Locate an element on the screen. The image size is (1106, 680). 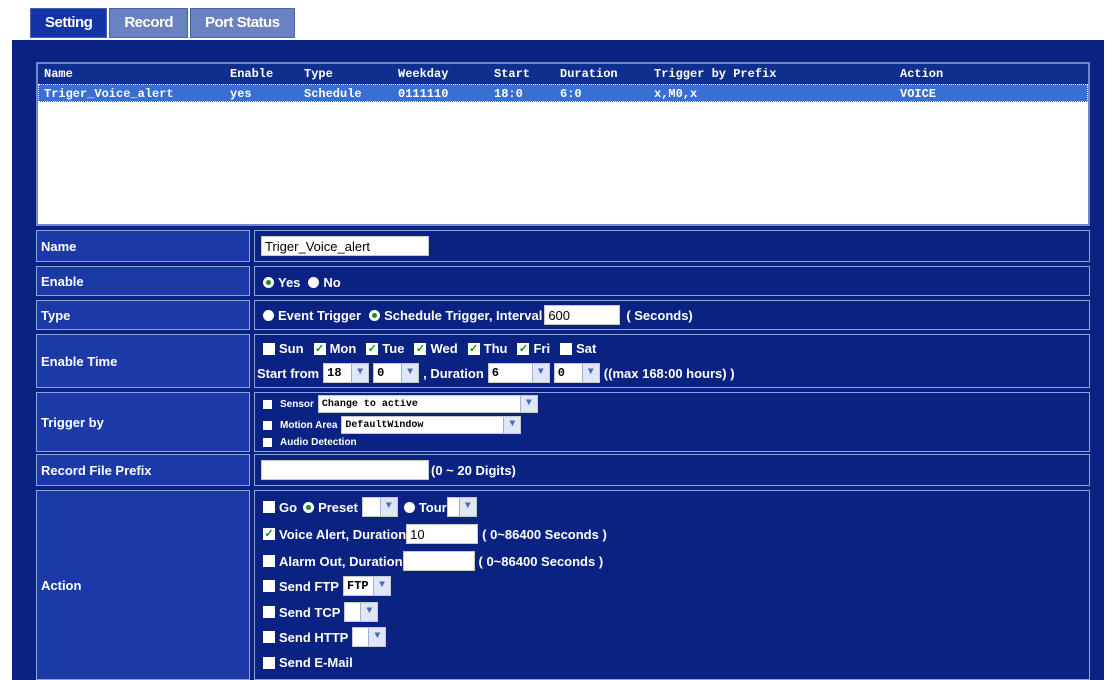
send-tcp-checkbox is located at coordinates (269, 612).